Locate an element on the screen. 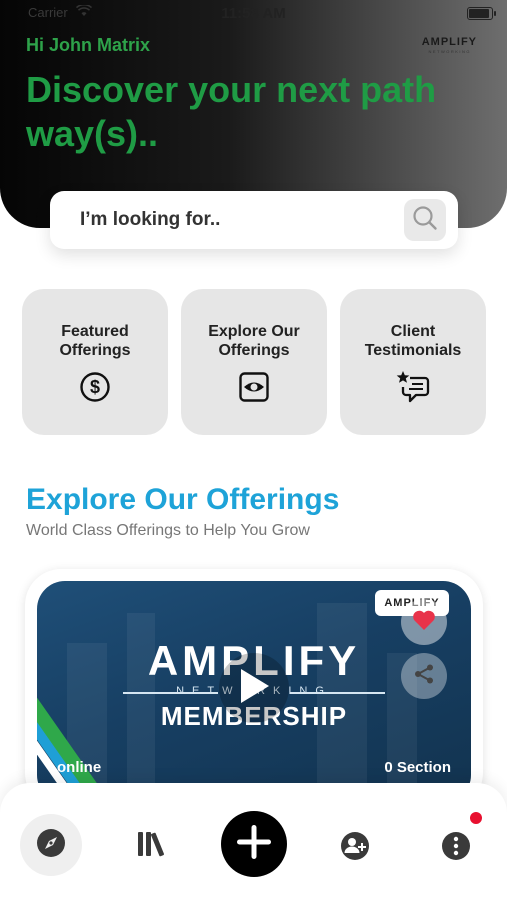  search-icon is located at coordinates (425, 220).